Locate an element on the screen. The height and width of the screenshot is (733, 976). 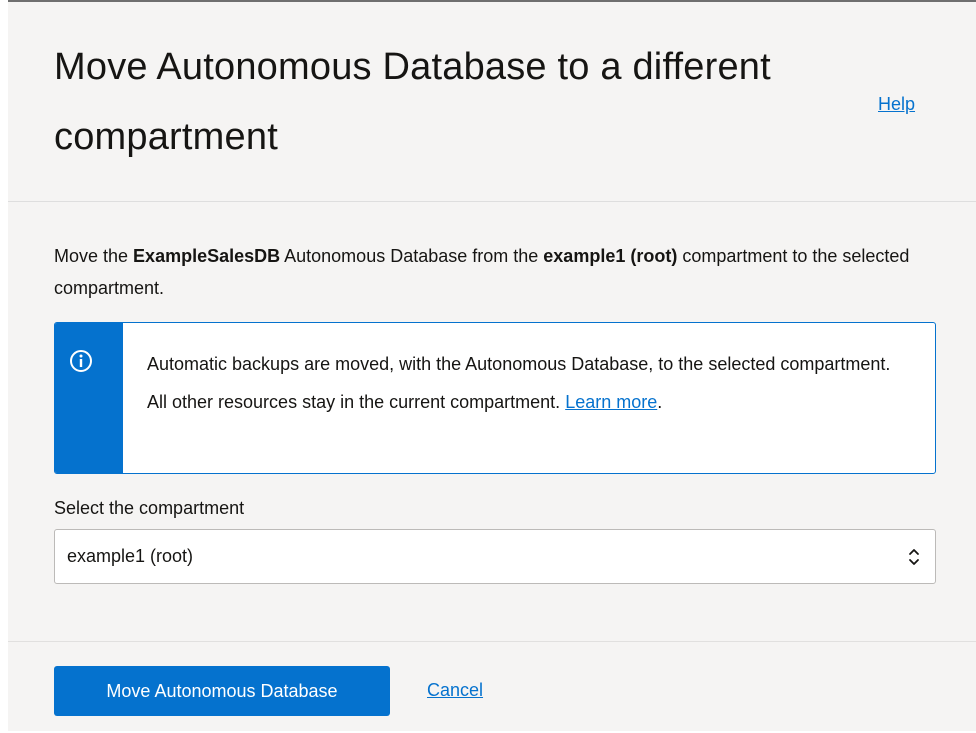
dialog-footer: Move Autonomous Database Cancel is located at coordinates (492, 687).